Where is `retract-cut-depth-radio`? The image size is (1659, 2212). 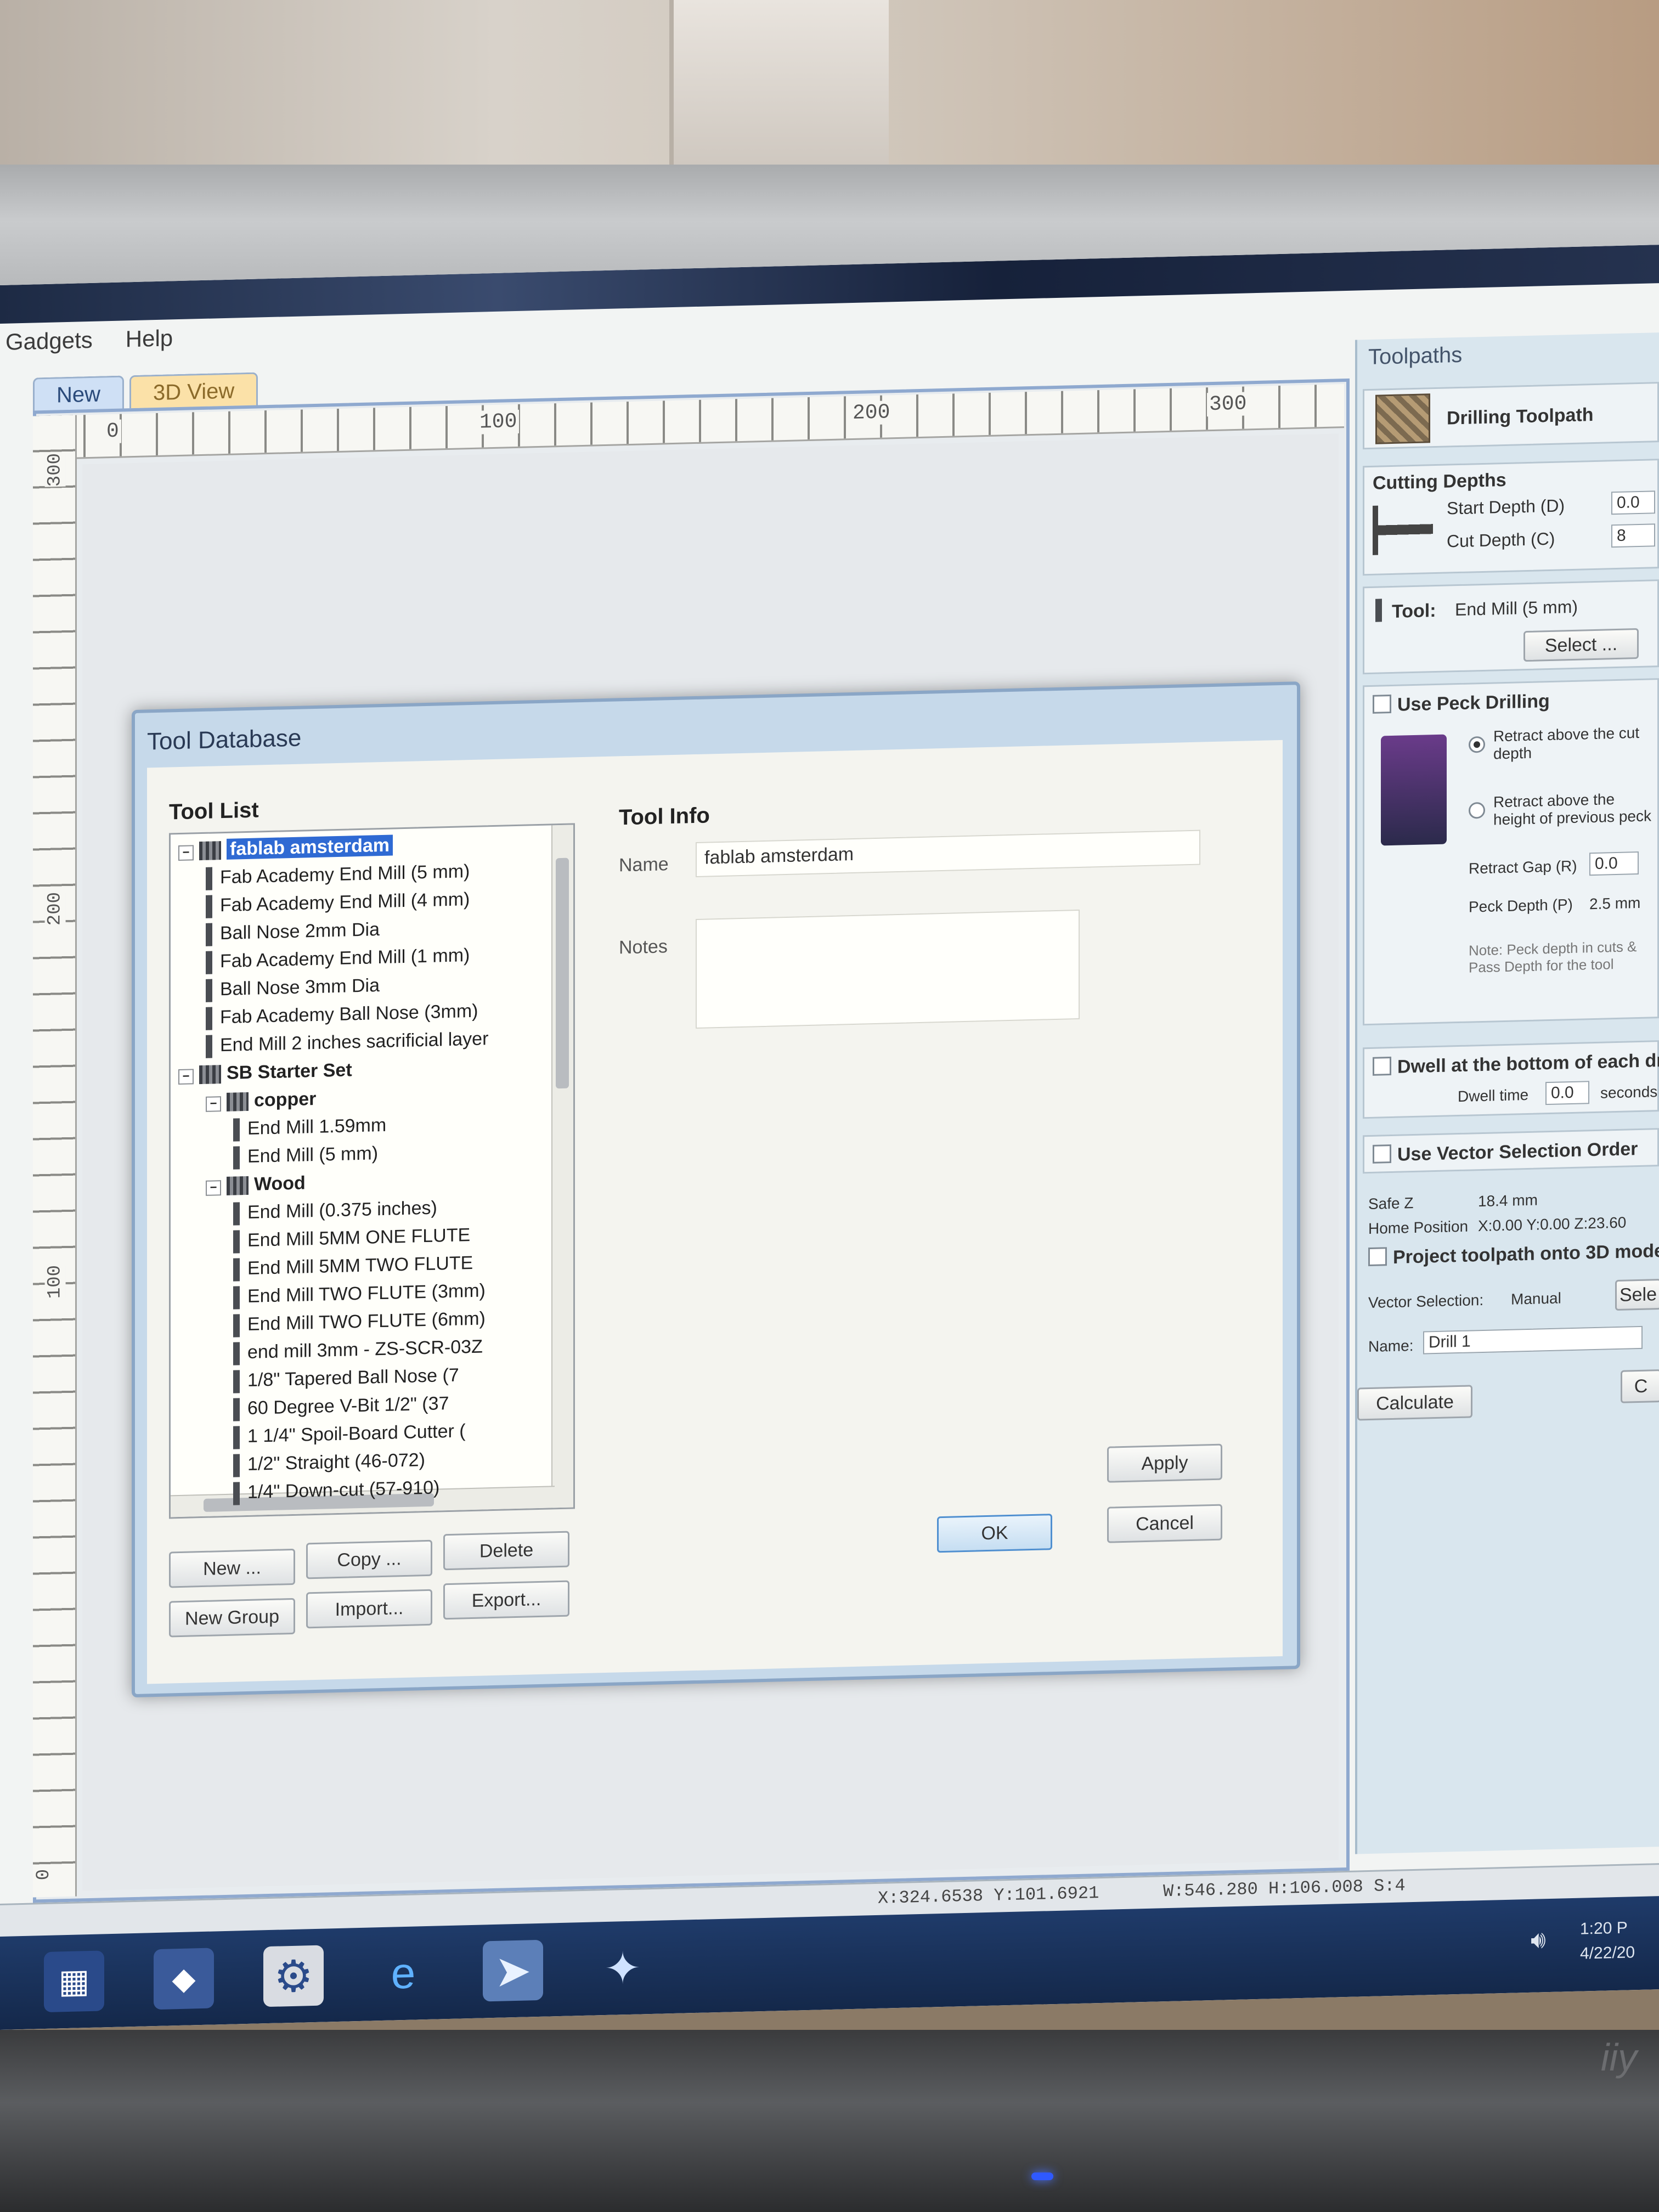 retract-cut-depth-radio is located at coordinates (1477, 744).